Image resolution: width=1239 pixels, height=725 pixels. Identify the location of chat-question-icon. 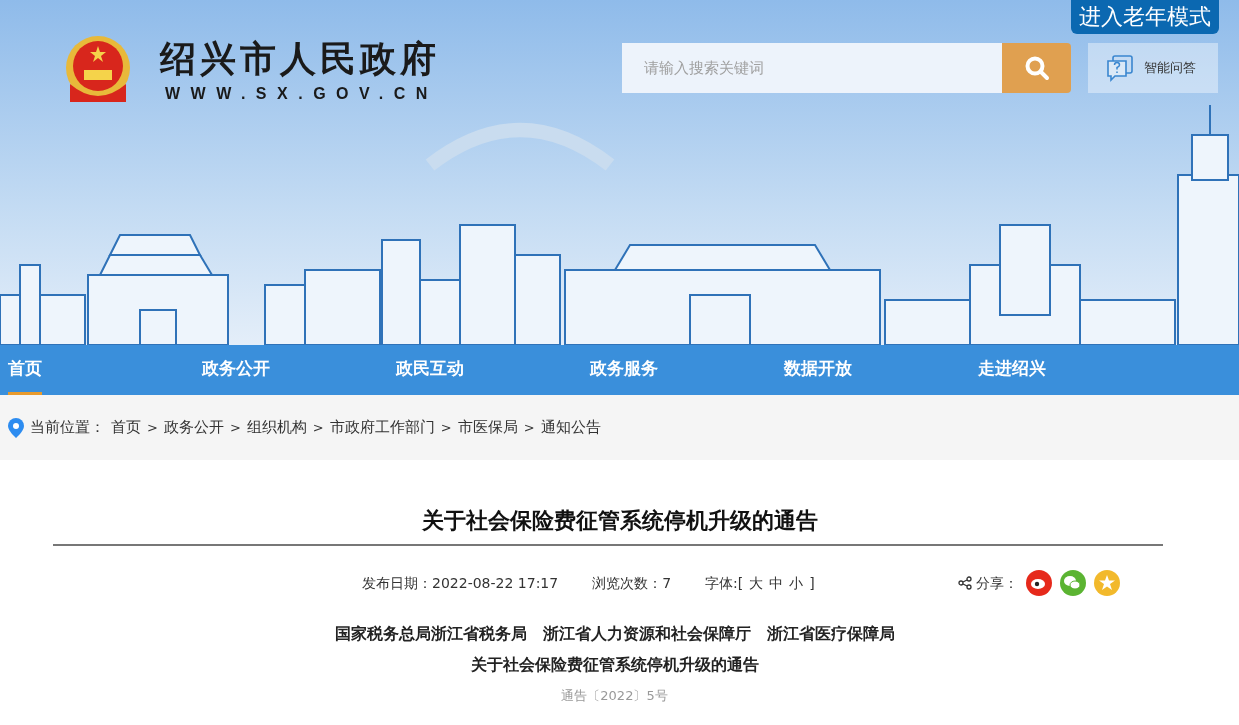
(1120, 68).